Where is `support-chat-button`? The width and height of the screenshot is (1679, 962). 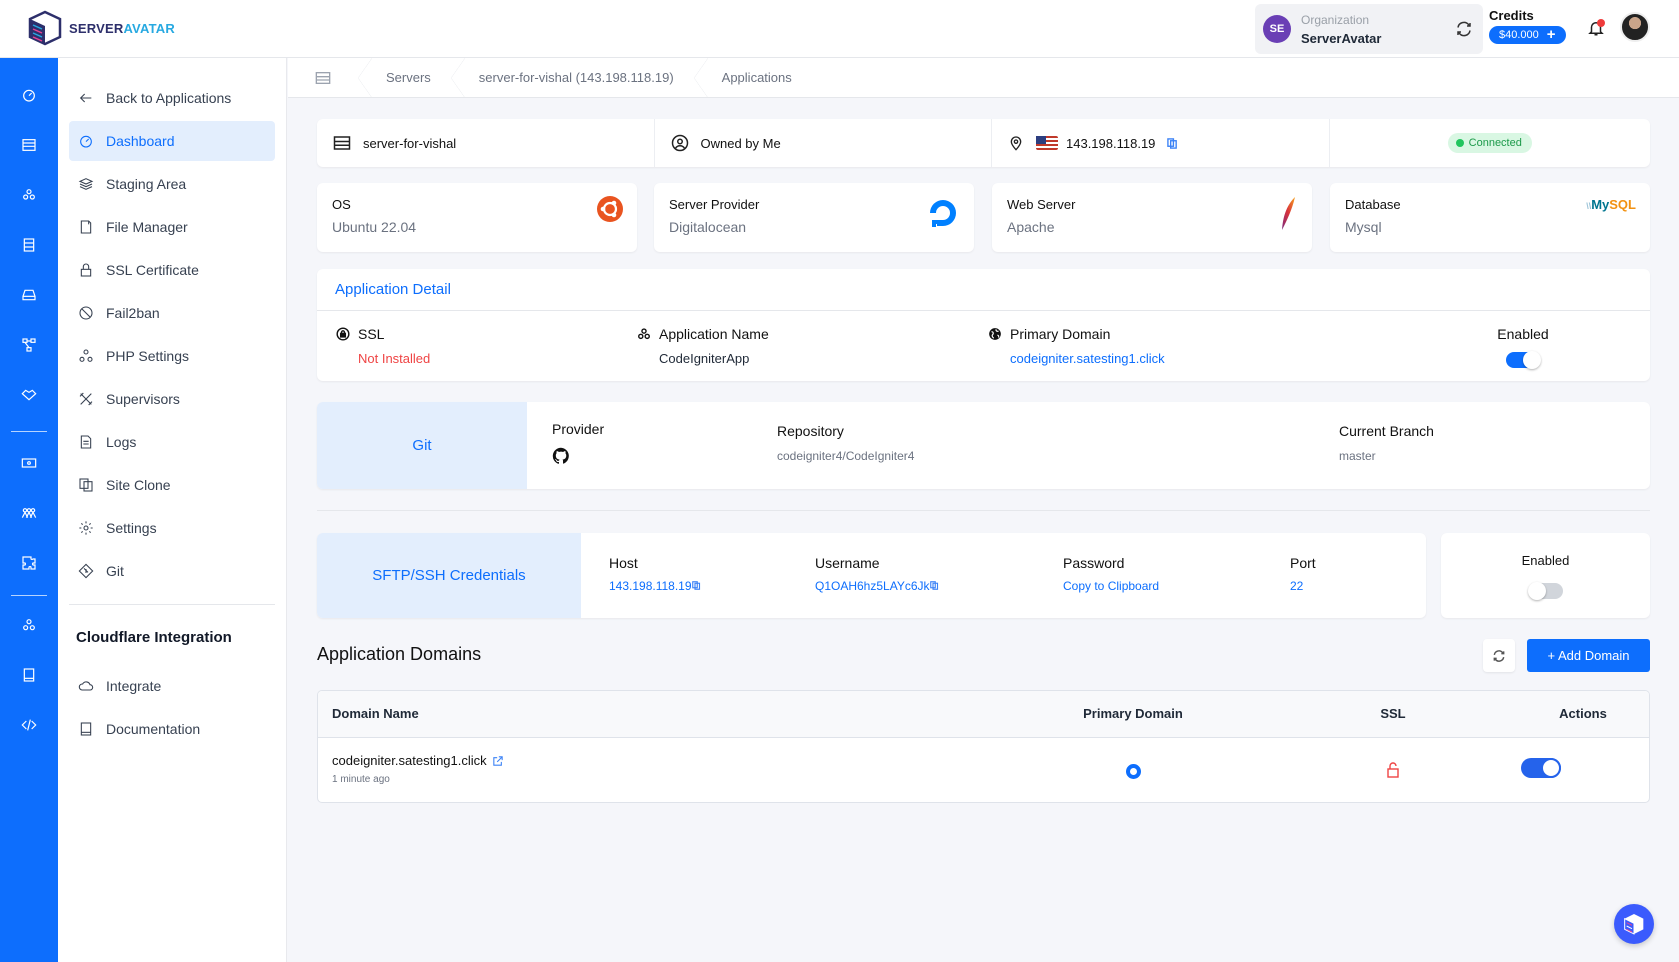
support-chat-button is located at coordinates (1634, 924).